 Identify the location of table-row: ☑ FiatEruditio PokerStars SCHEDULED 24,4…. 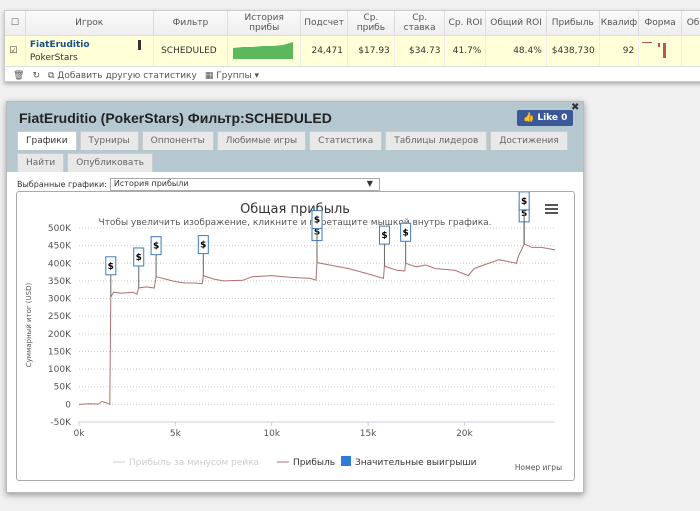
(352, 51).